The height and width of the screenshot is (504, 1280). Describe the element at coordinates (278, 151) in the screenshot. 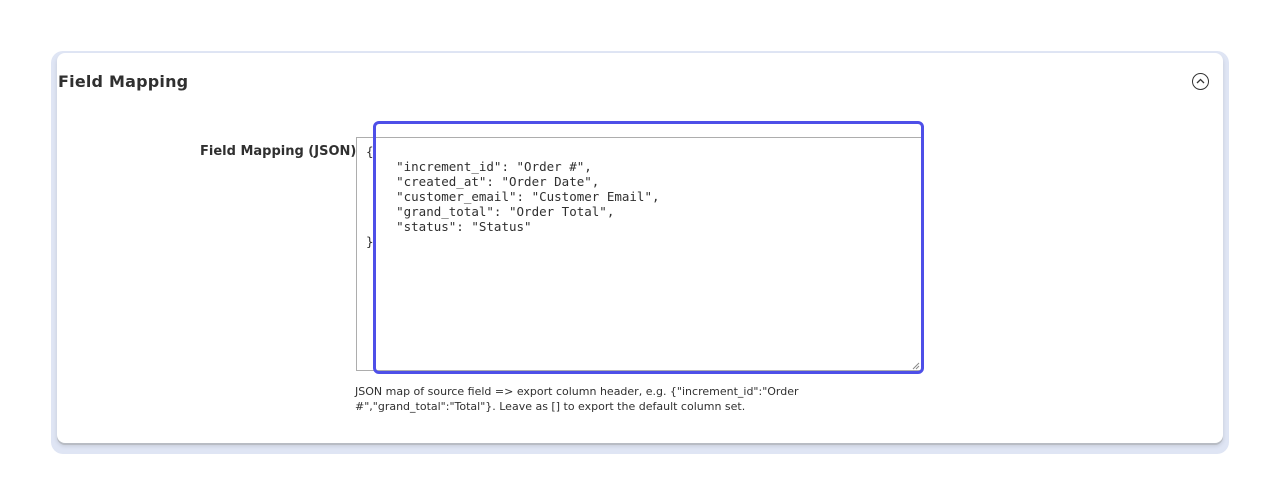

I see `field-mapping-label: Field Mapping (JSON)` at that location.